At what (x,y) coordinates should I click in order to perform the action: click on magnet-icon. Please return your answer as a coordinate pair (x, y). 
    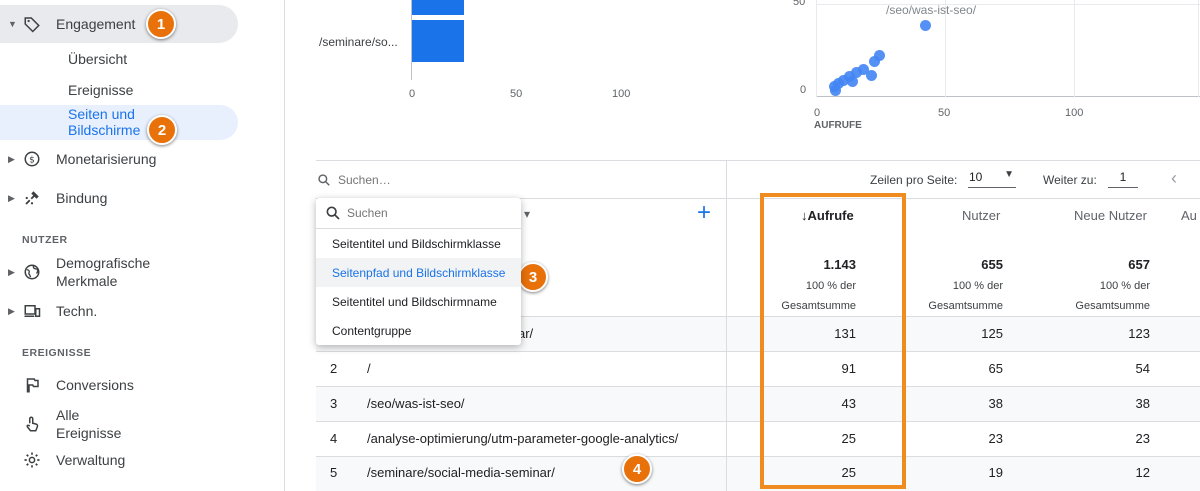
    Looking at the image, I should click on (32, 198).